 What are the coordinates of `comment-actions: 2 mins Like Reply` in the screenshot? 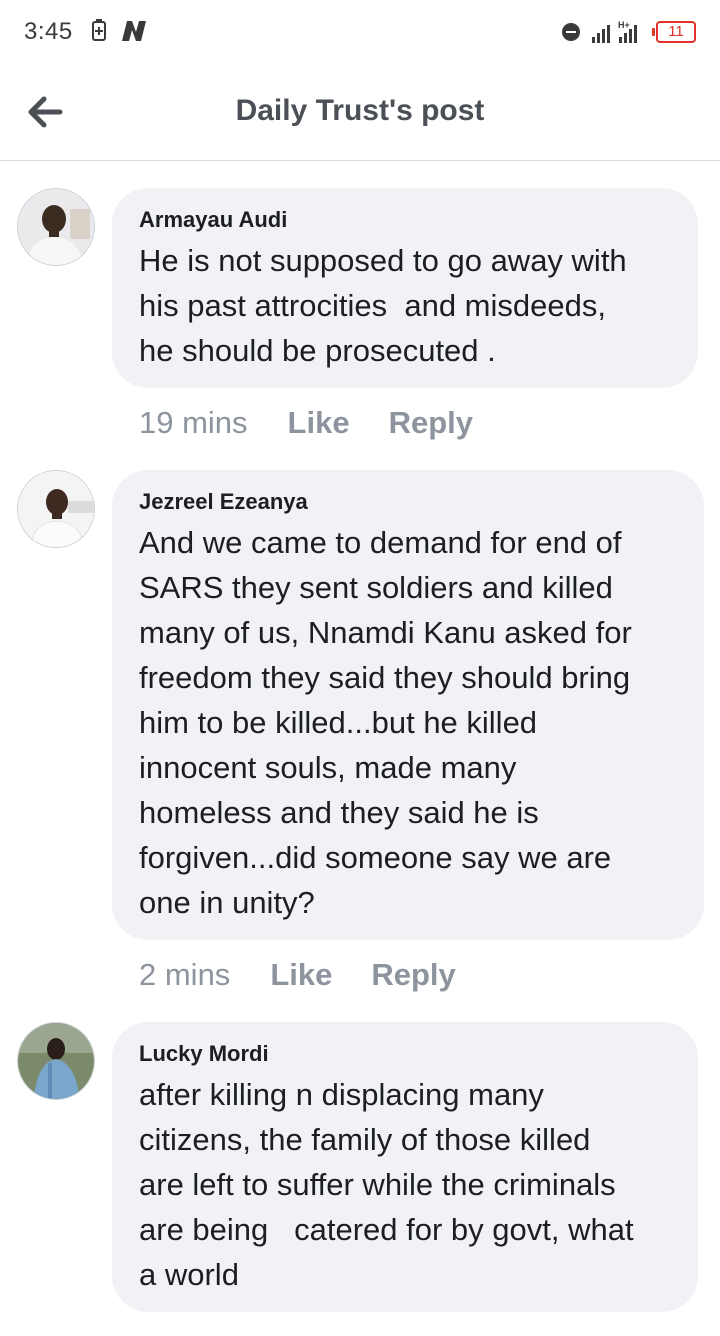 It's located at (297, 975).